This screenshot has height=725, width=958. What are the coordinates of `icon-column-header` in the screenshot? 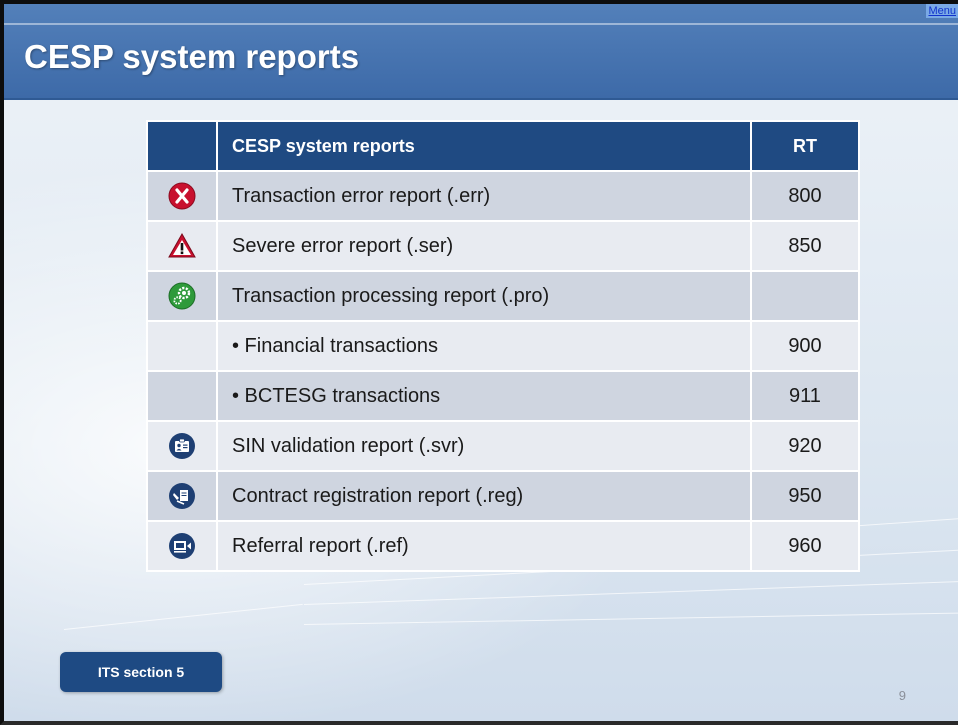 It's located at (182, 146).